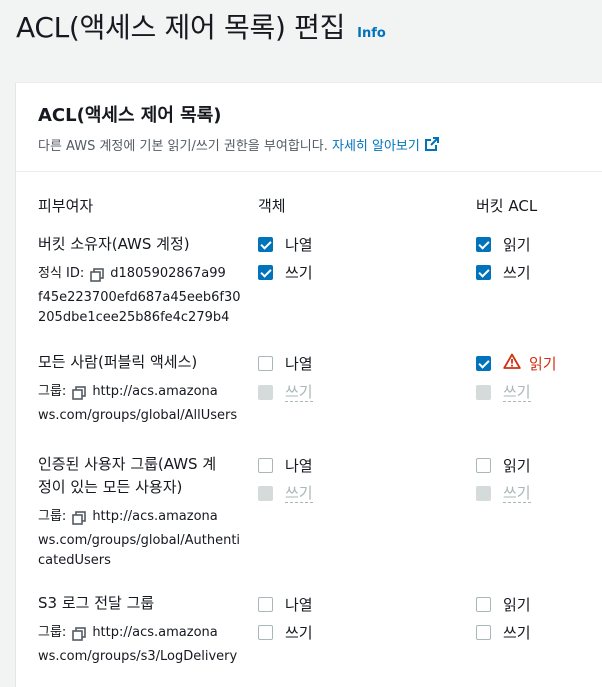 The height and width of the screenshot is (687, 602). Describe the element at coordinates (118, 362) in the screenshot. I see `grantee-name: 모든 사람(퍼블릭 액세스)` at that location.